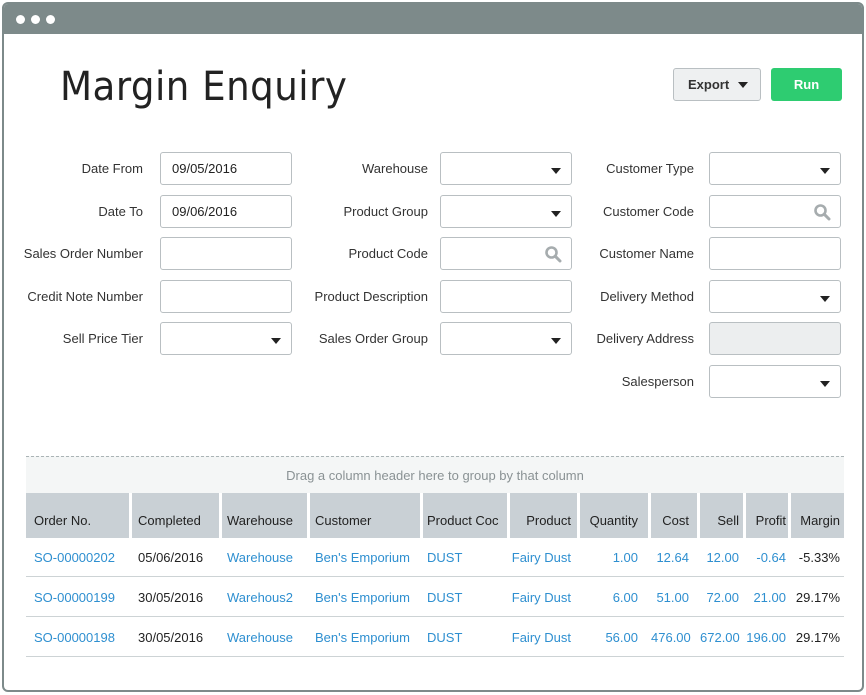 The image size is (866, 695). What do you see at coordinates (465, 515) in the screenshot?
I see `column-header-product-coc: Product Coc` at bounding box center [465, 515].